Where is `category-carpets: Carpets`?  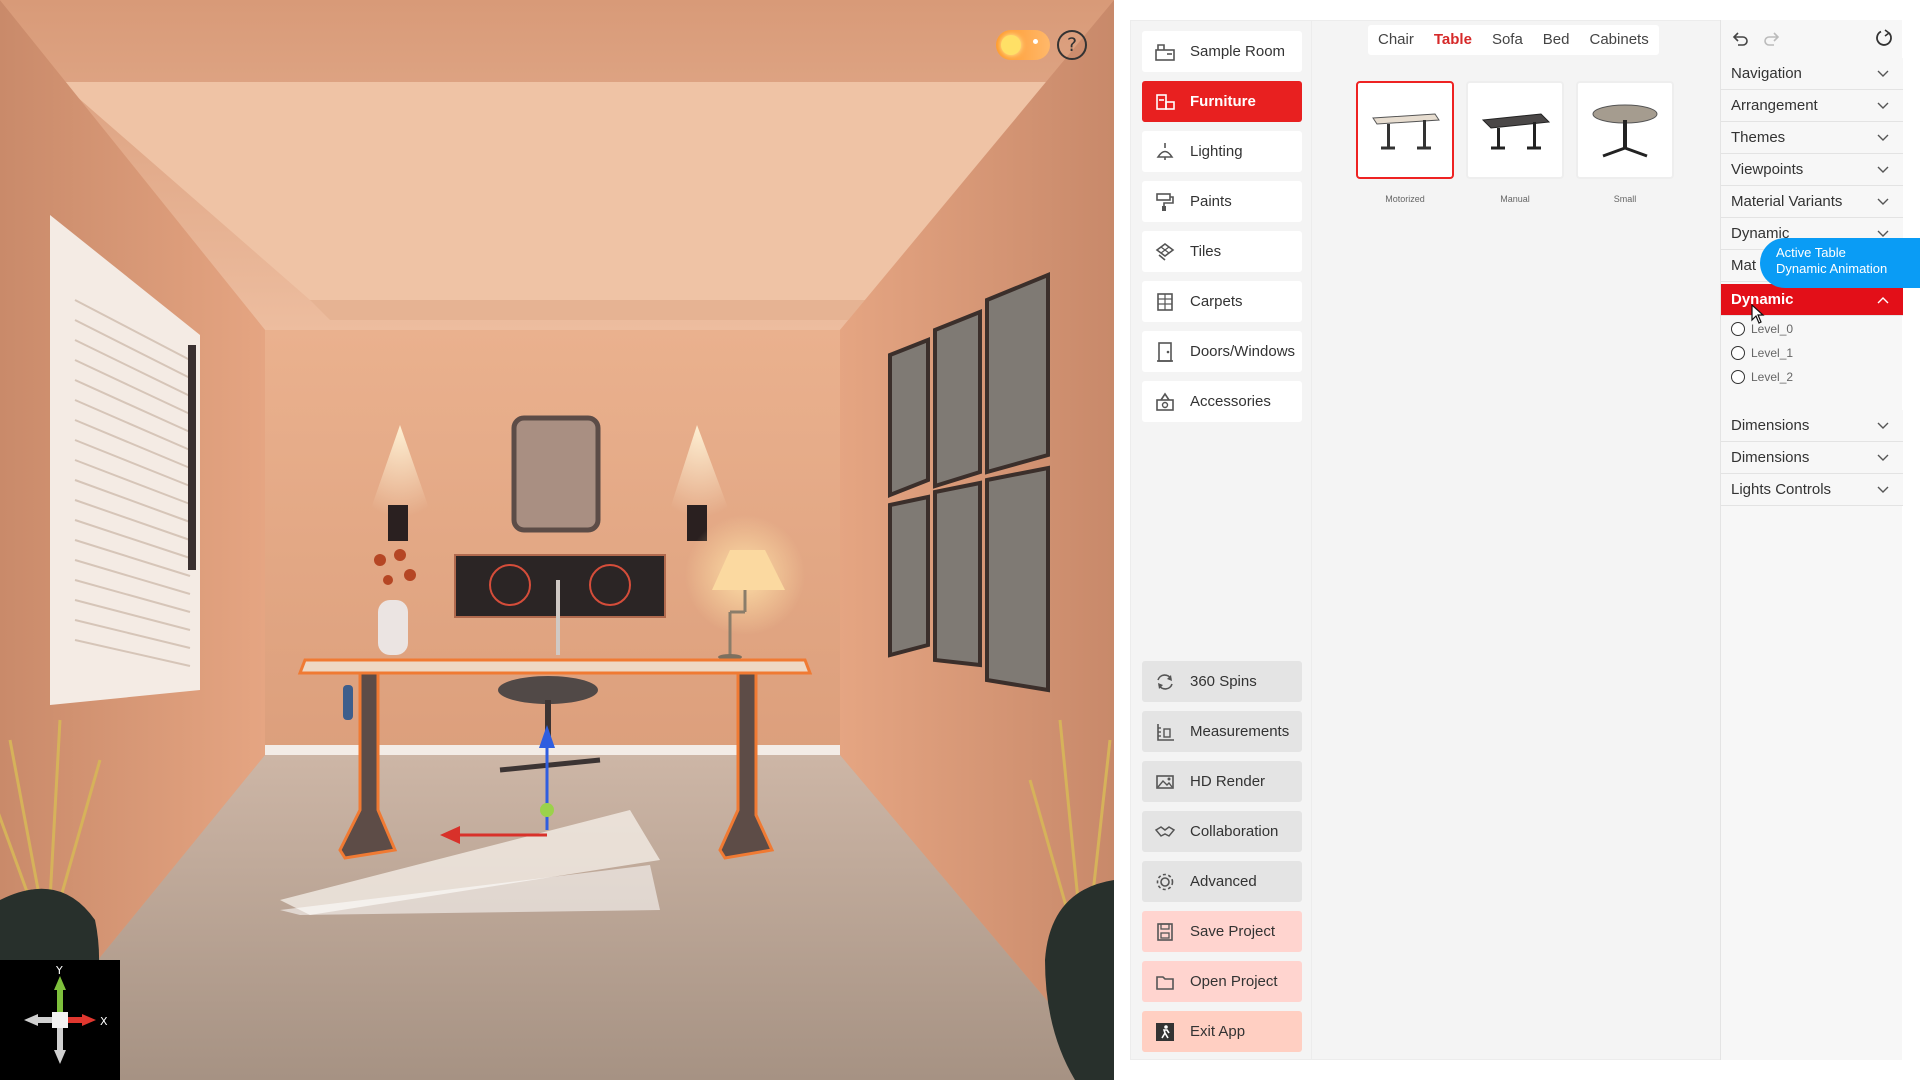 category-carpets: Carpets is located at coordinates (1222, 301).